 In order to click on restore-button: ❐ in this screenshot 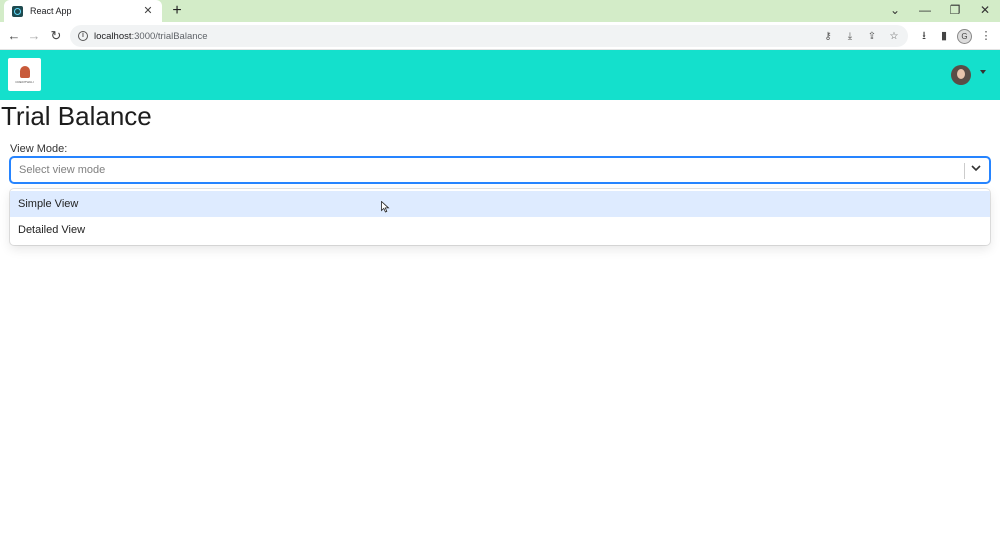, I will do `click(955, 11)`.